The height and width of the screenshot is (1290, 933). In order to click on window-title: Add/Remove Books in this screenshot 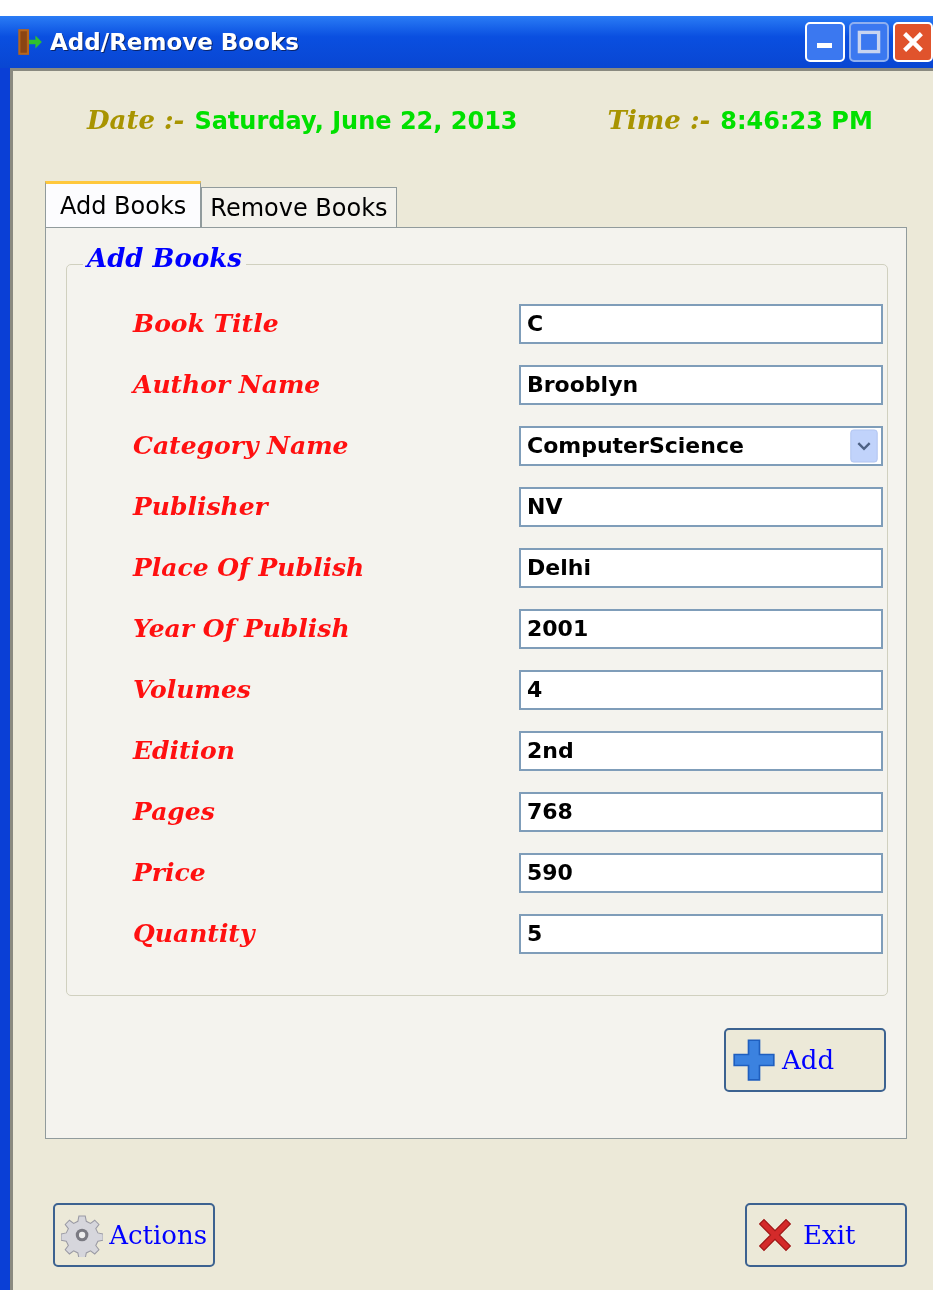, I will do `click(174, 42)`.